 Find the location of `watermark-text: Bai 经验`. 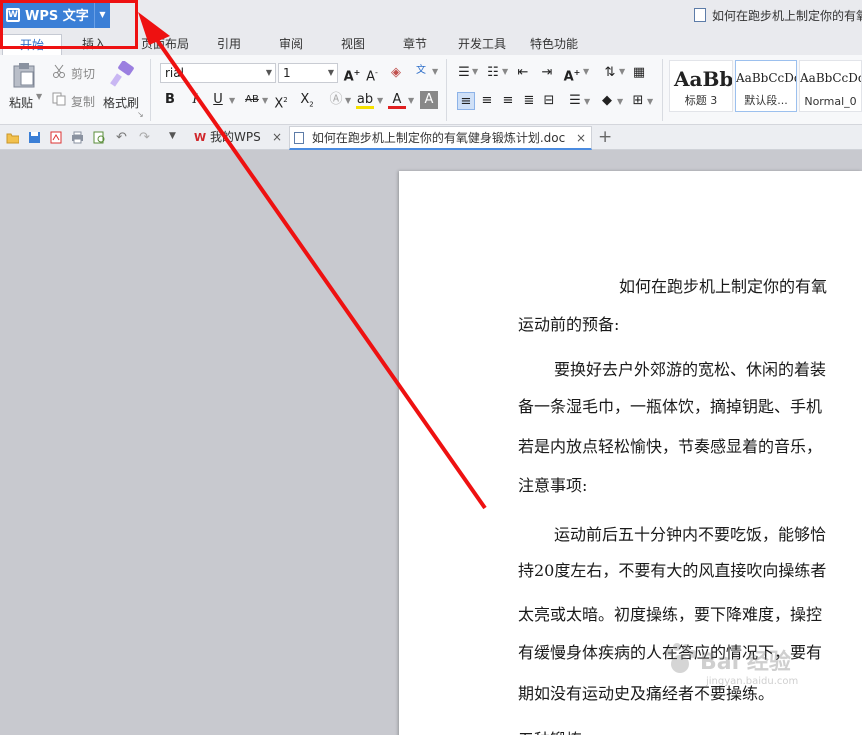

watermark-text: Bai 经验 is located at coordinates (745, 662).